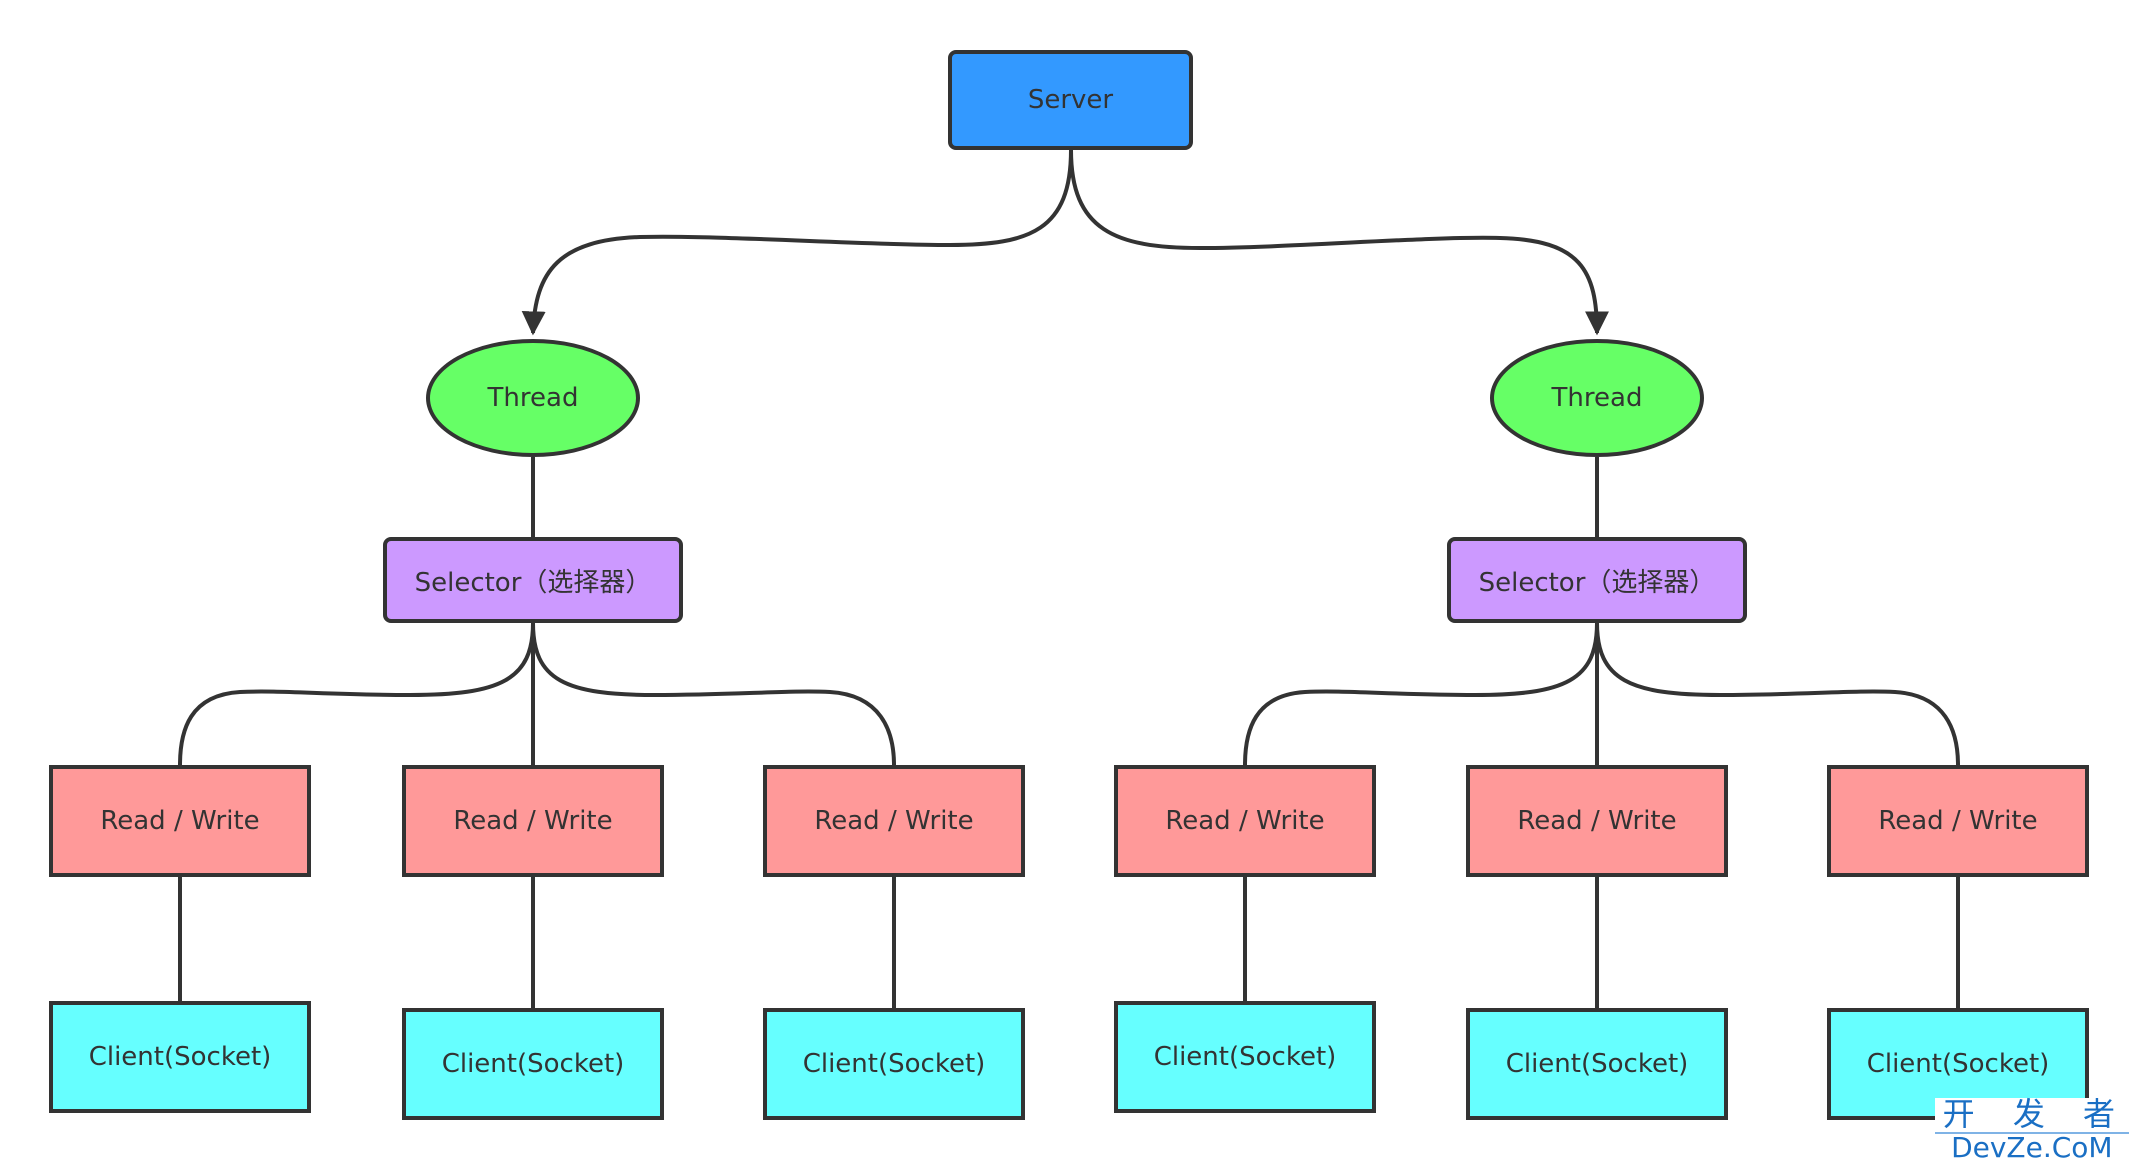  I want to click on thread-node-left: Thread, so click(533, 398).